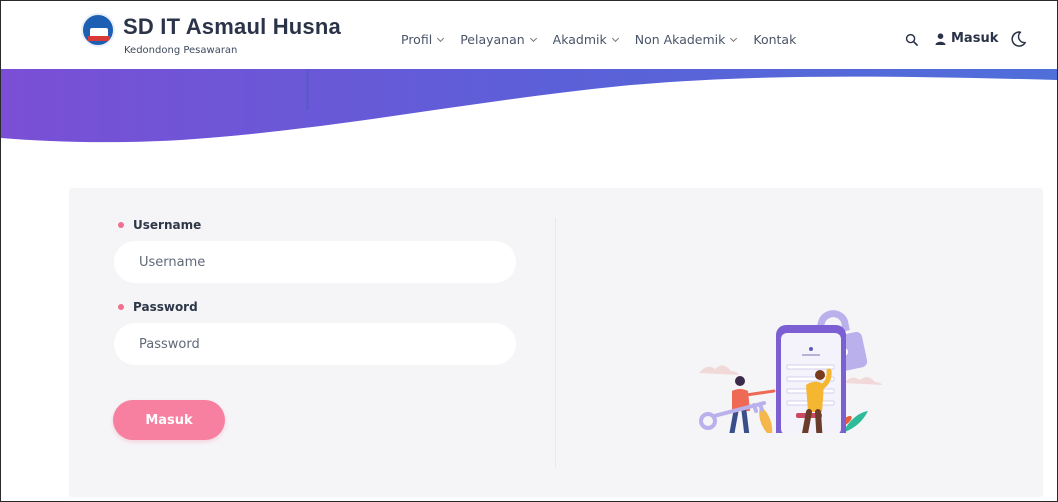 The width and height of the screenshot is (1058, 502). I want to click on login-form: Username Password, so click(316, 300).